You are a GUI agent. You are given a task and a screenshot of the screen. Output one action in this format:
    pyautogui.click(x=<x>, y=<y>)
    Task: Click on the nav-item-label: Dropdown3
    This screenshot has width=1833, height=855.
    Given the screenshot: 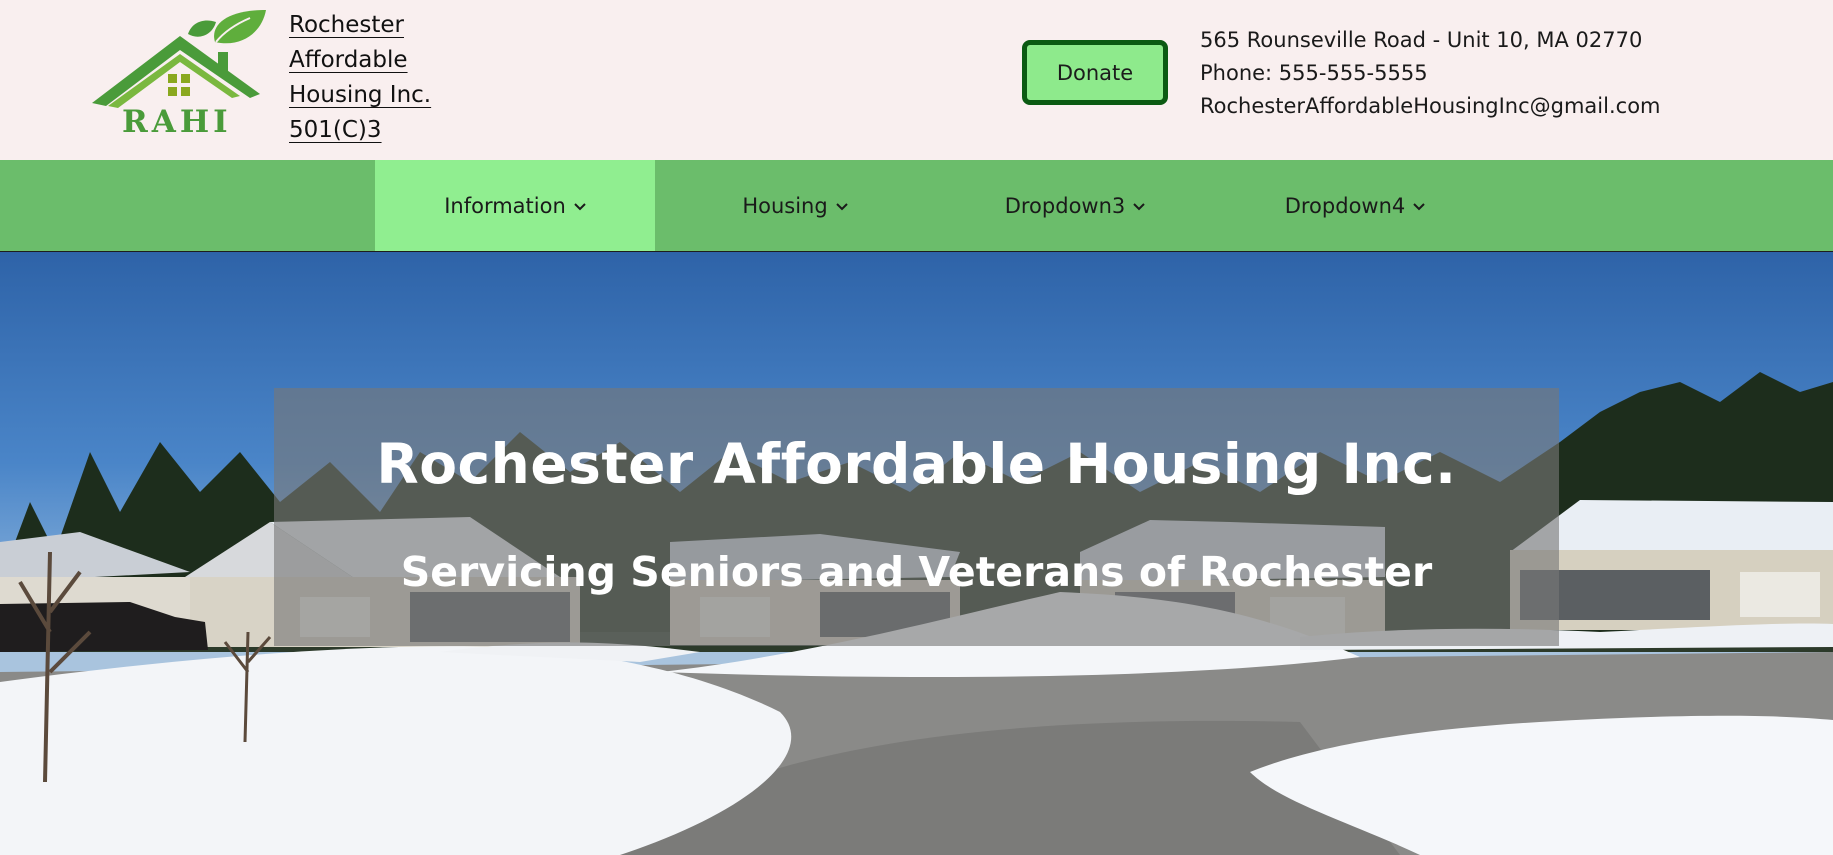 What is the action you would take?
    pyautogui.click(x=1065, y=205)
    